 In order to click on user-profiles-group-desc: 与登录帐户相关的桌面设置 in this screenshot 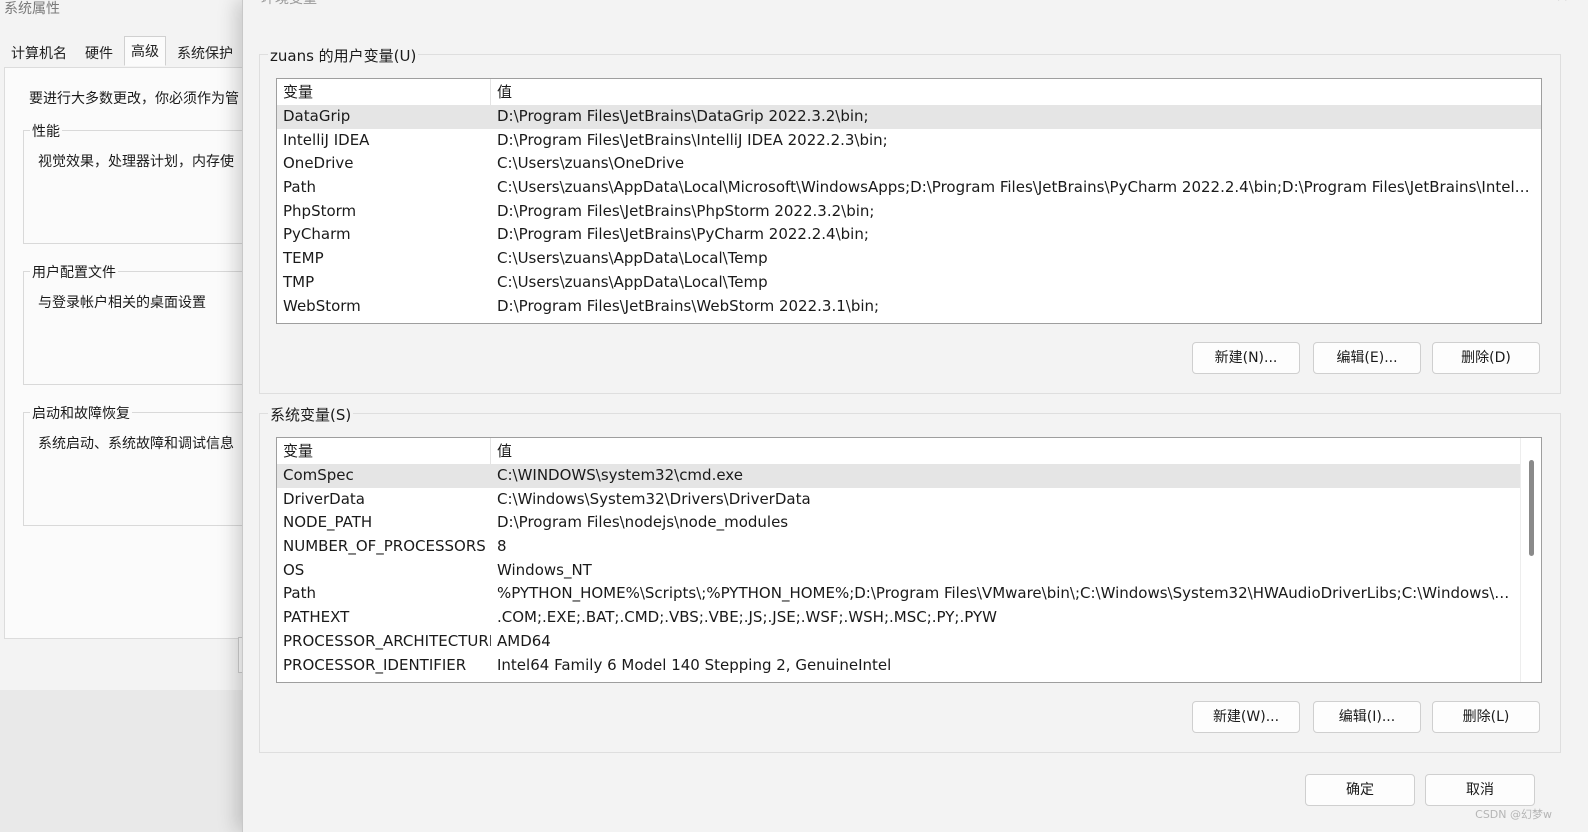, I will do `click(122, 303)`.